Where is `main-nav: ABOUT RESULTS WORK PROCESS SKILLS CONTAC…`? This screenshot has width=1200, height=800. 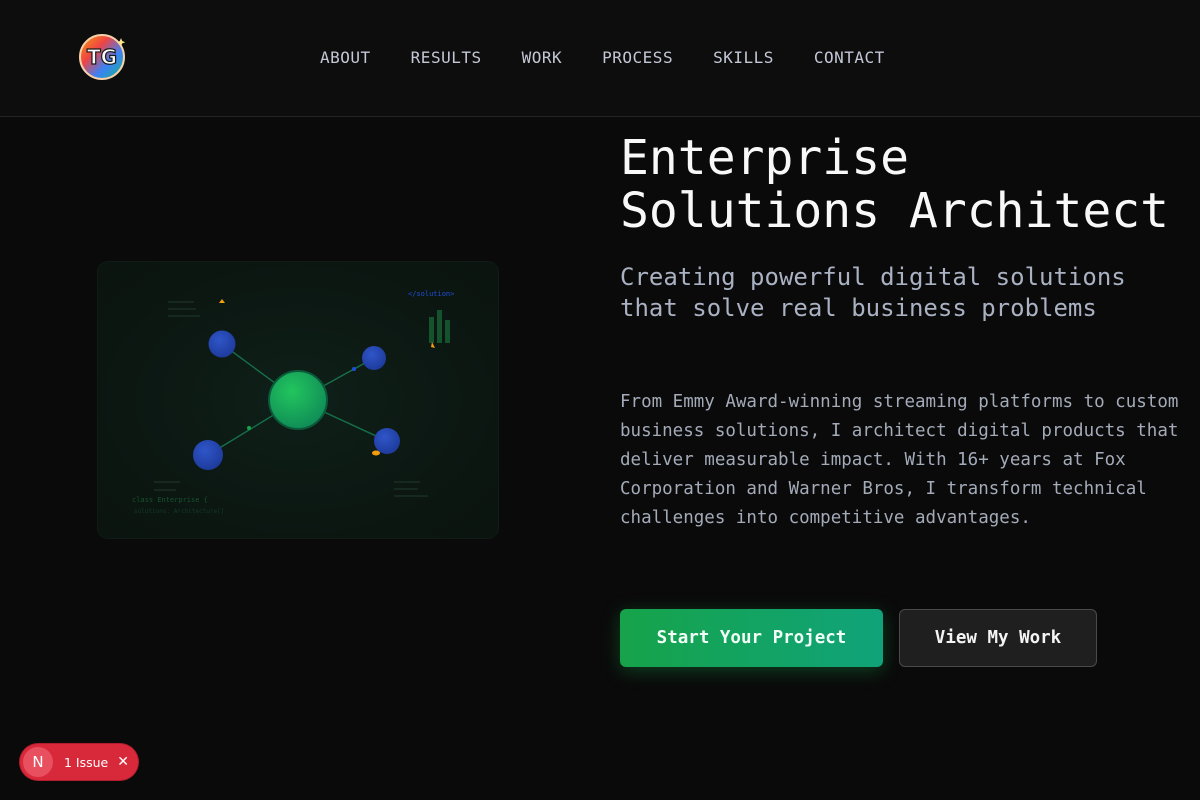 main-nav: ABOUT RESULTS WORK PROCESS SKILLS CONTAC… is located at coordinates (602, 58).